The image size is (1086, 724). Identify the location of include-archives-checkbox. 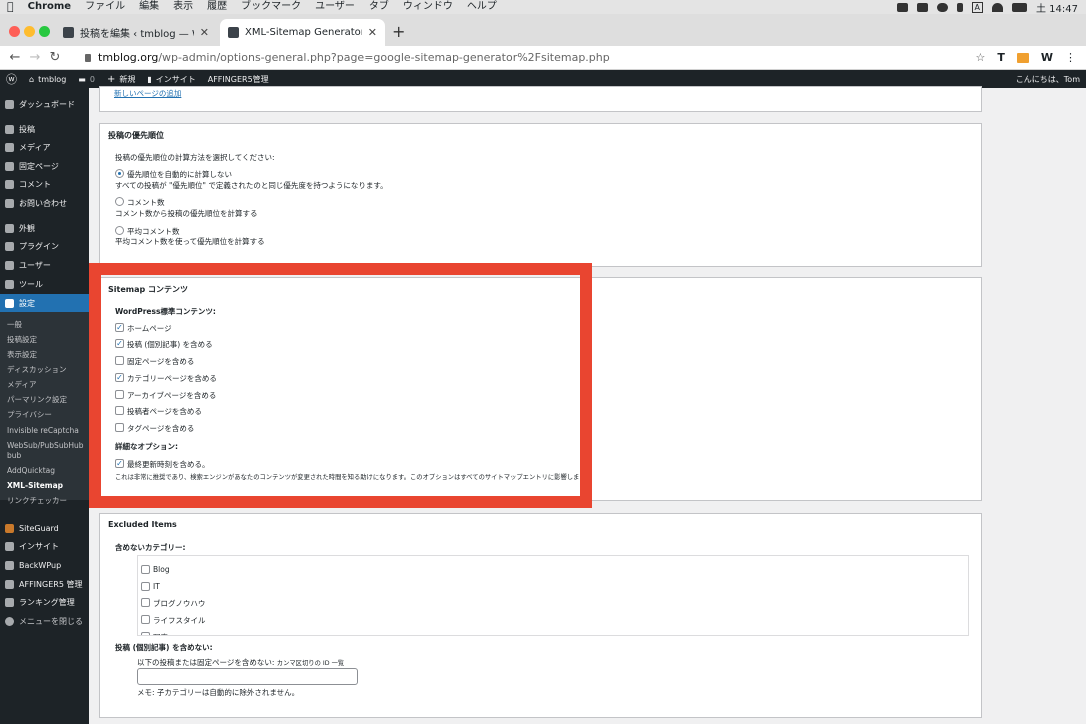
(119, 394).